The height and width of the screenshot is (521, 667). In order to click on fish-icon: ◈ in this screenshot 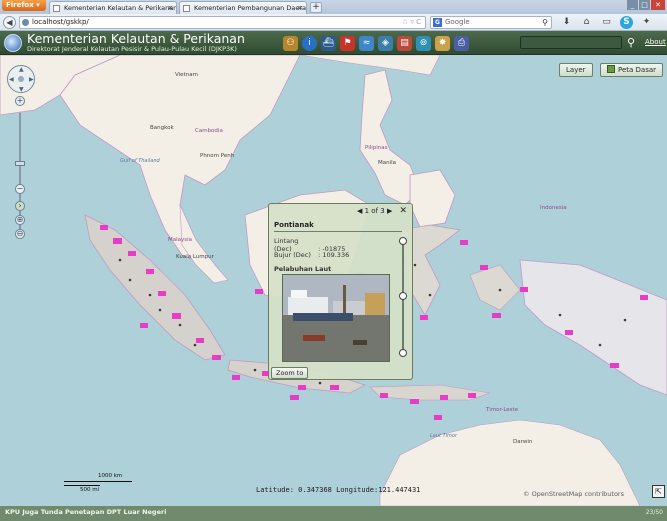, I will do `click(385, 43)`.